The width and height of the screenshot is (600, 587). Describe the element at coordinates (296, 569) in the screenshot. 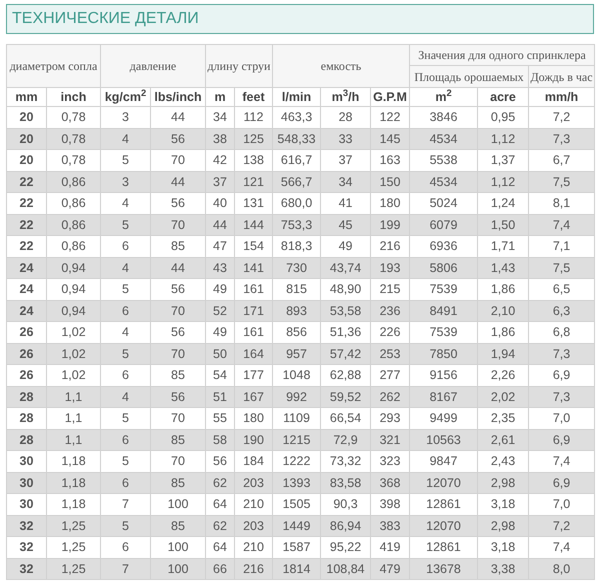

I see `table-cell: 1814` at that location.